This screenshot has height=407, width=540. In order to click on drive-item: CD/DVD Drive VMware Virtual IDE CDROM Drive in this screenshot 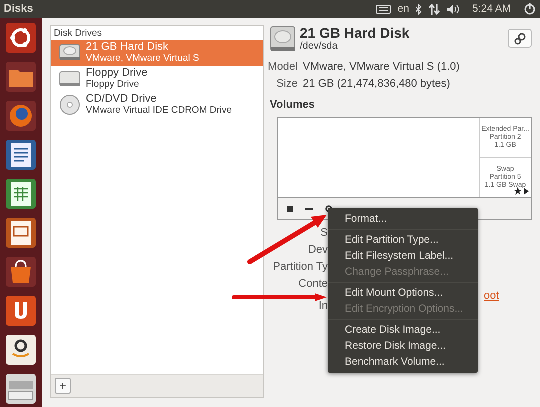, I will do `click(157, 105)`.